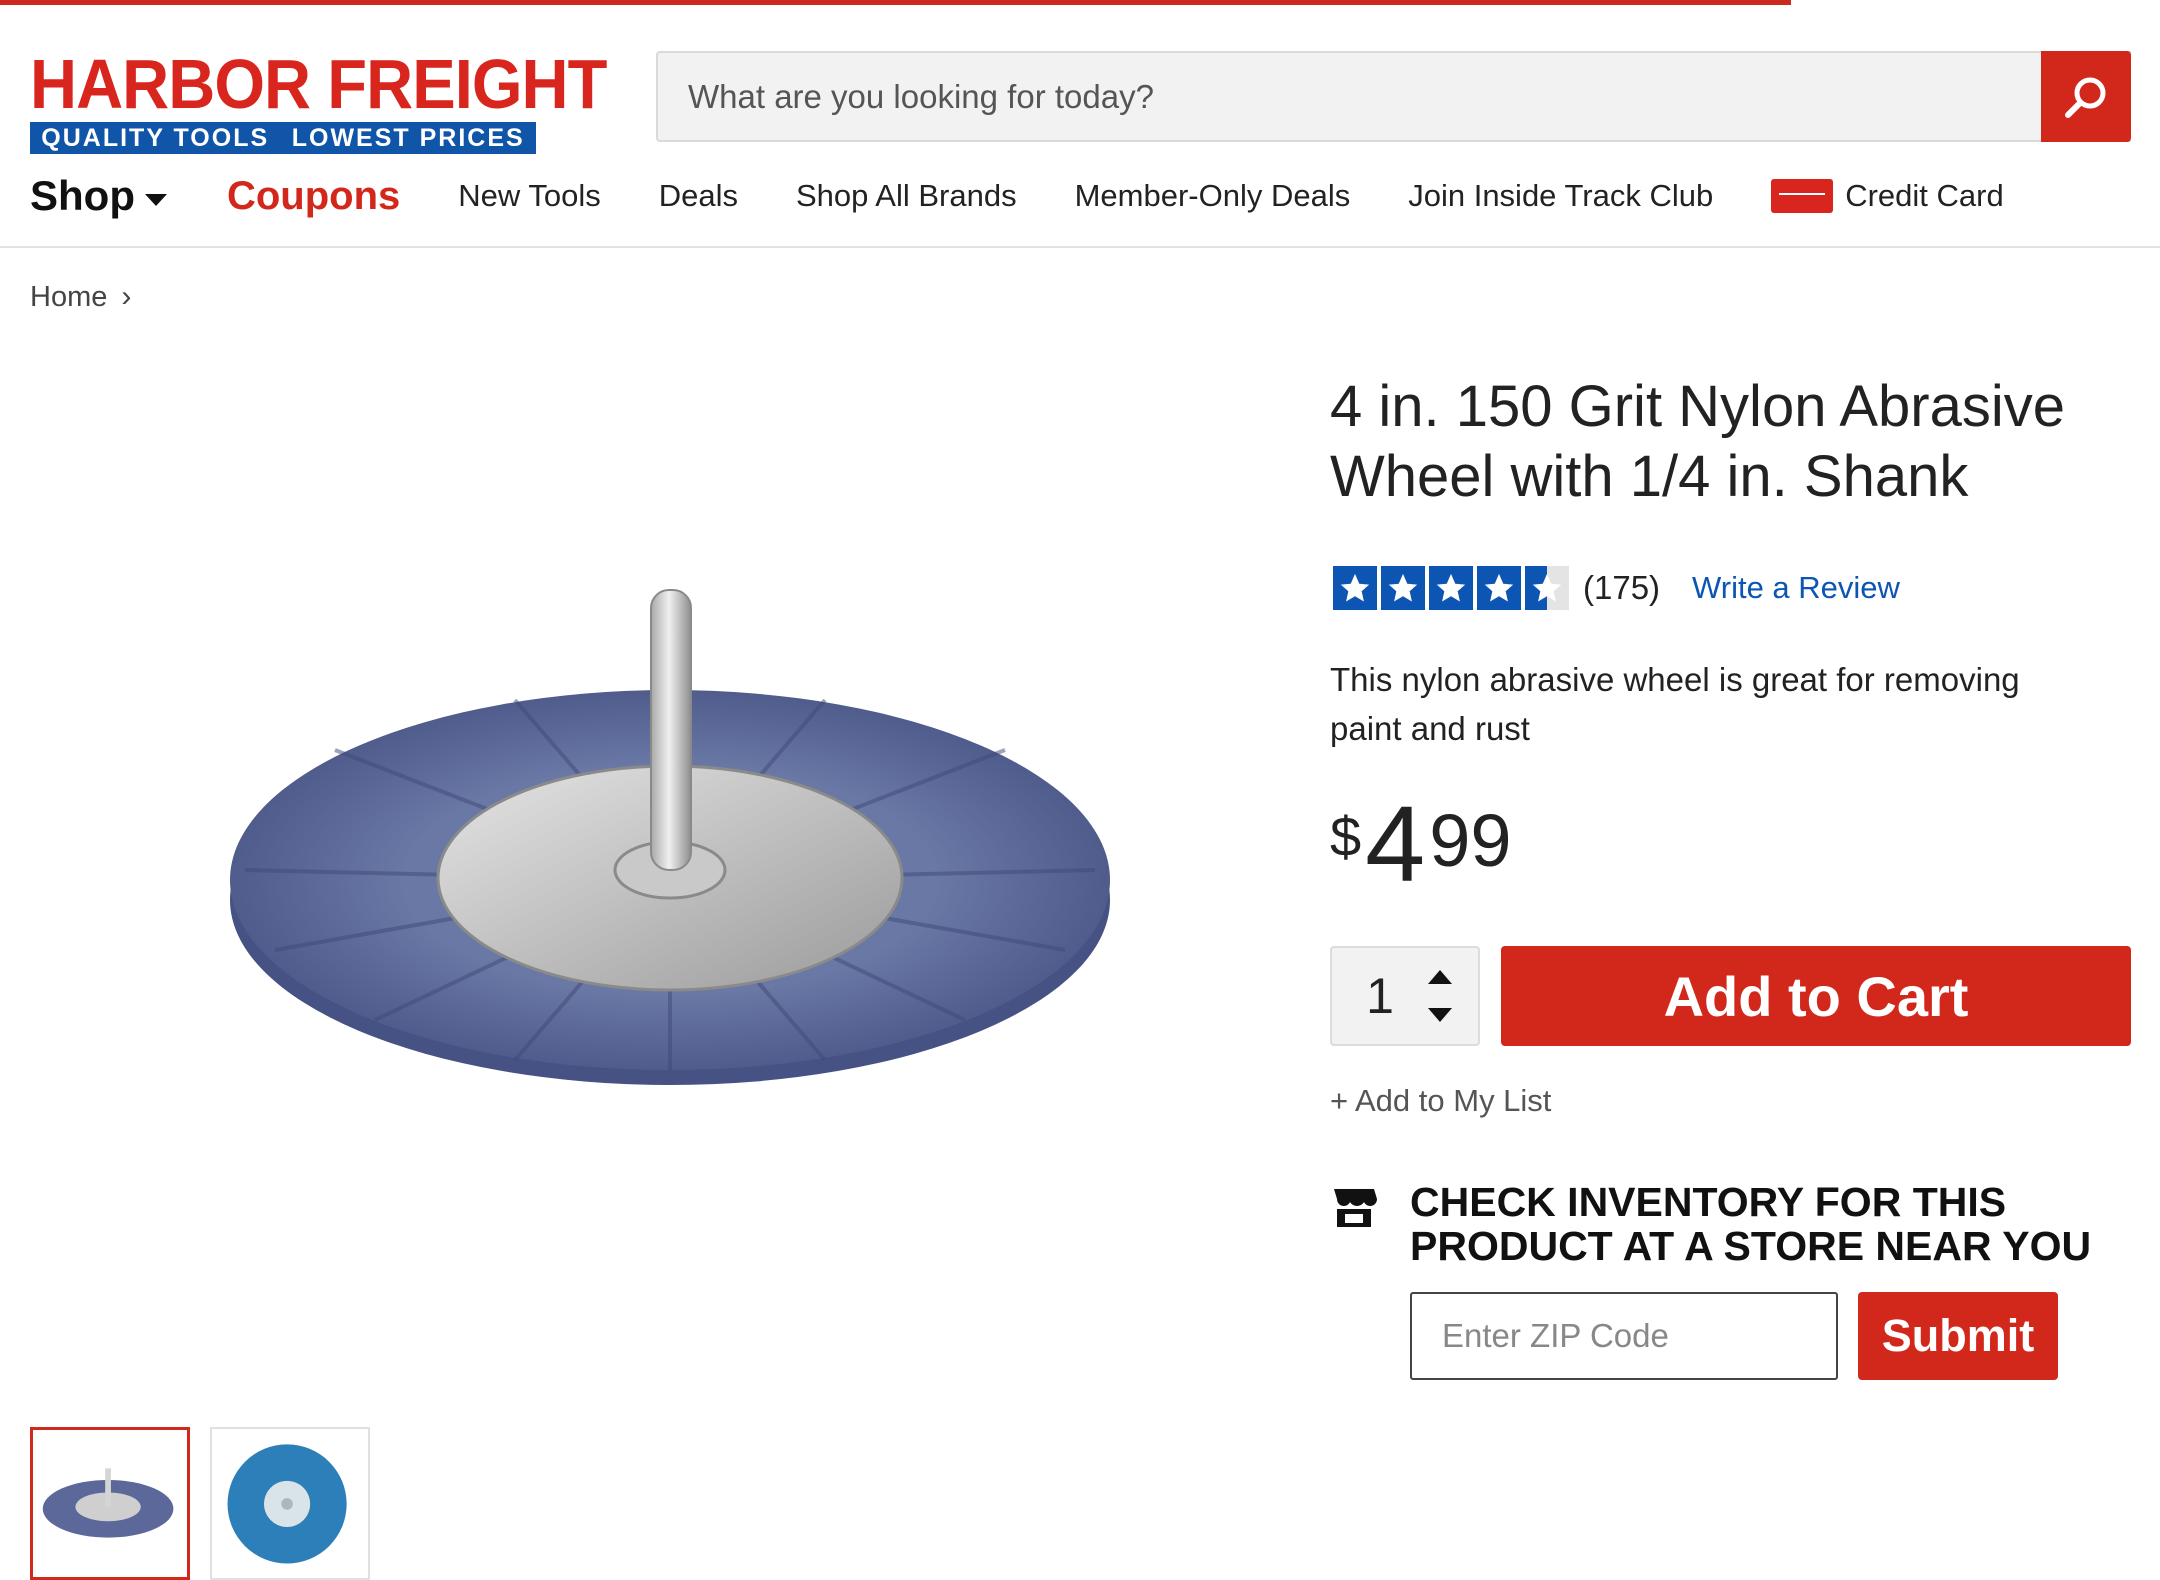 Image resolution: width=2160 pixels, height=1580 pixels. What do you see at coordinates (1802, 196) in the screenshot?
I see `credit-card-icon` at bounding box center [1802, 196].